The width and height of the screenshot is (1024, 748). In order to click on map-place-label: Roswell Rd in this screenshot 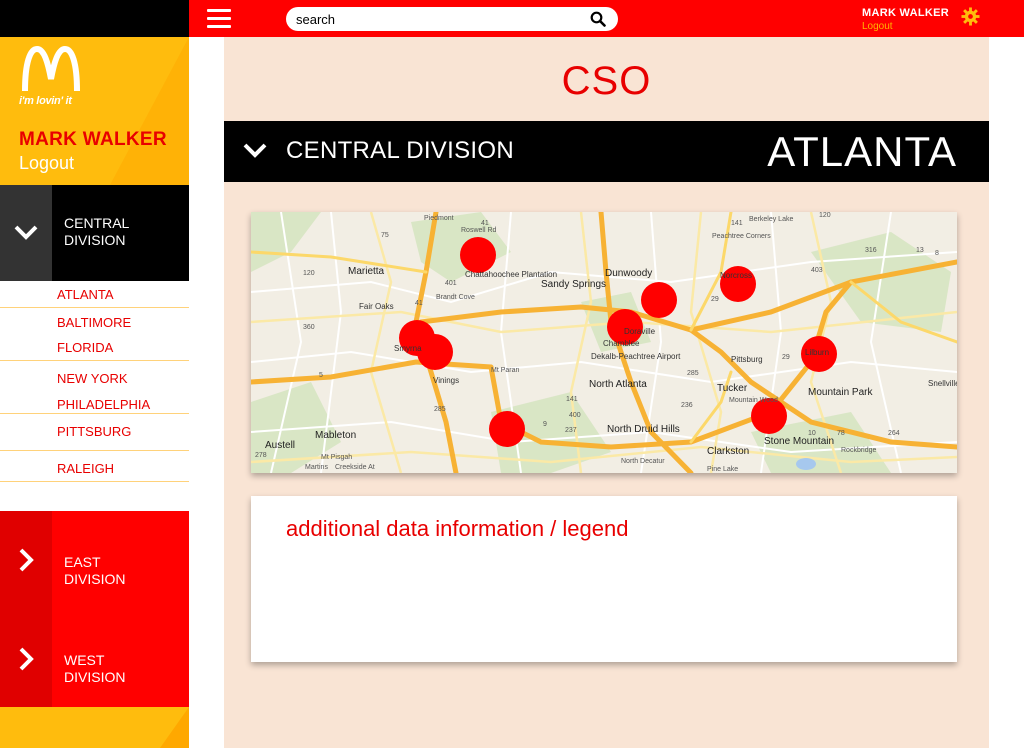, I will do `click(479, 230)`.